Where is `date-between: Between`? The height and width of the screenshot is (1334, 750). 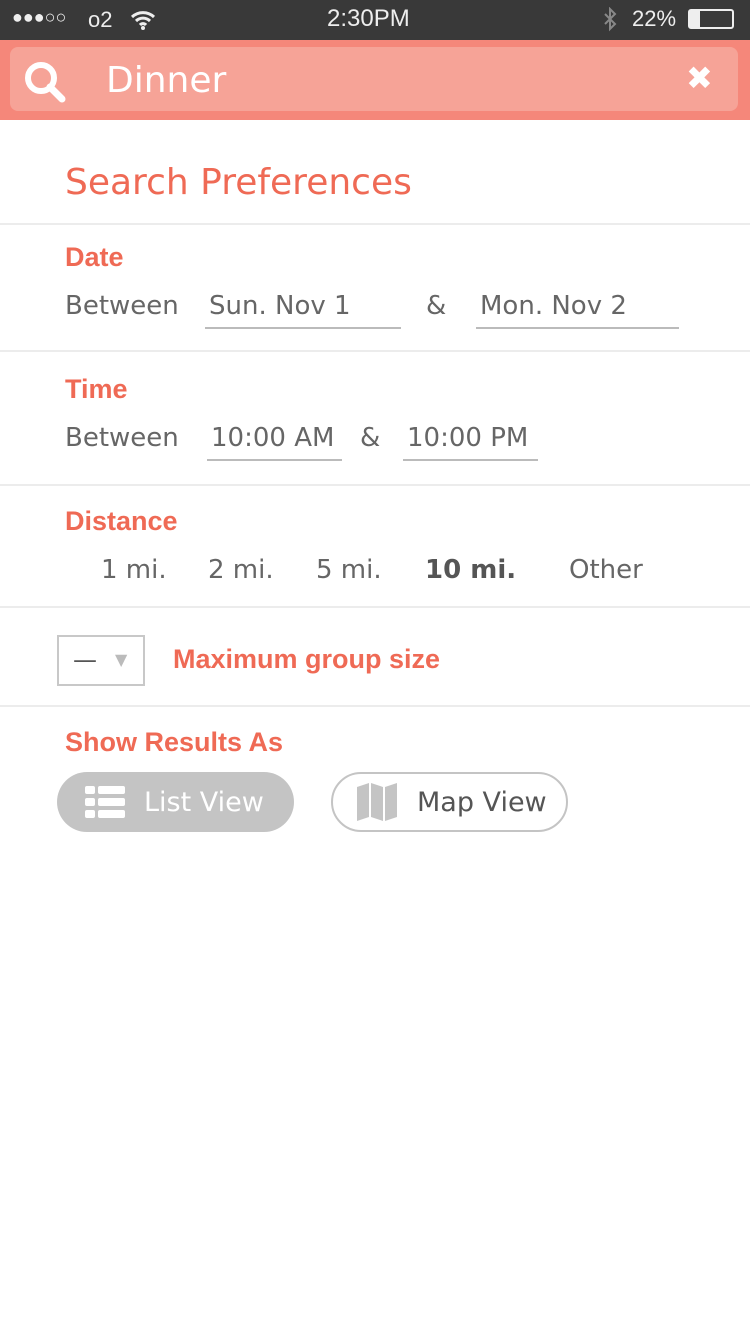
date-between: Between is located at coordinates (122, 306).